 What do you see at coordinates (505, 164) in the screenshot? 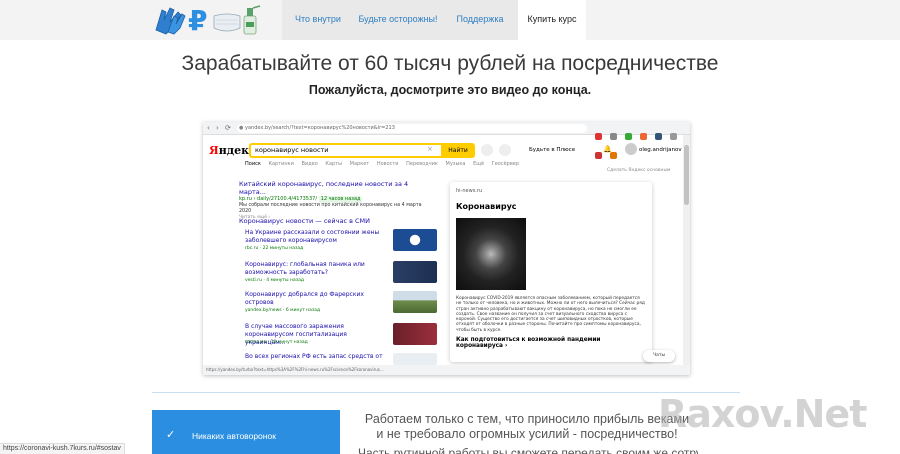
I see `tab-geo: Геосёрвер` at bounding box center [505, 164].